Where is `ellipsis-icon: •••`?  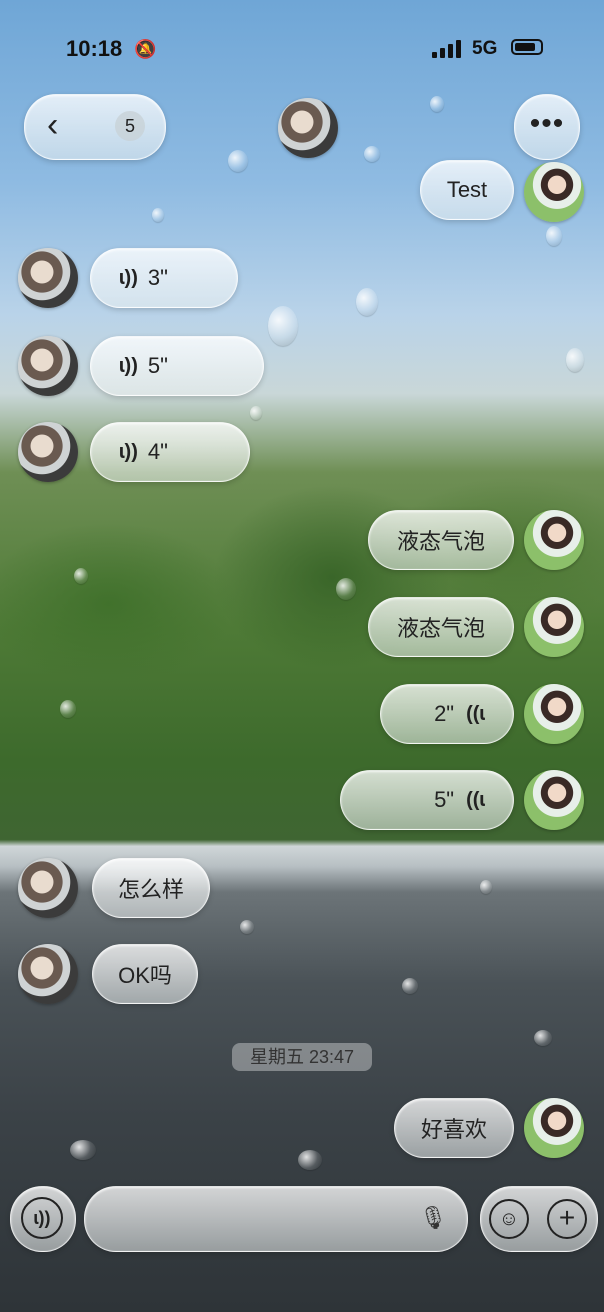 ellipsis-icon: ••• is located at coordinates (547, 123).